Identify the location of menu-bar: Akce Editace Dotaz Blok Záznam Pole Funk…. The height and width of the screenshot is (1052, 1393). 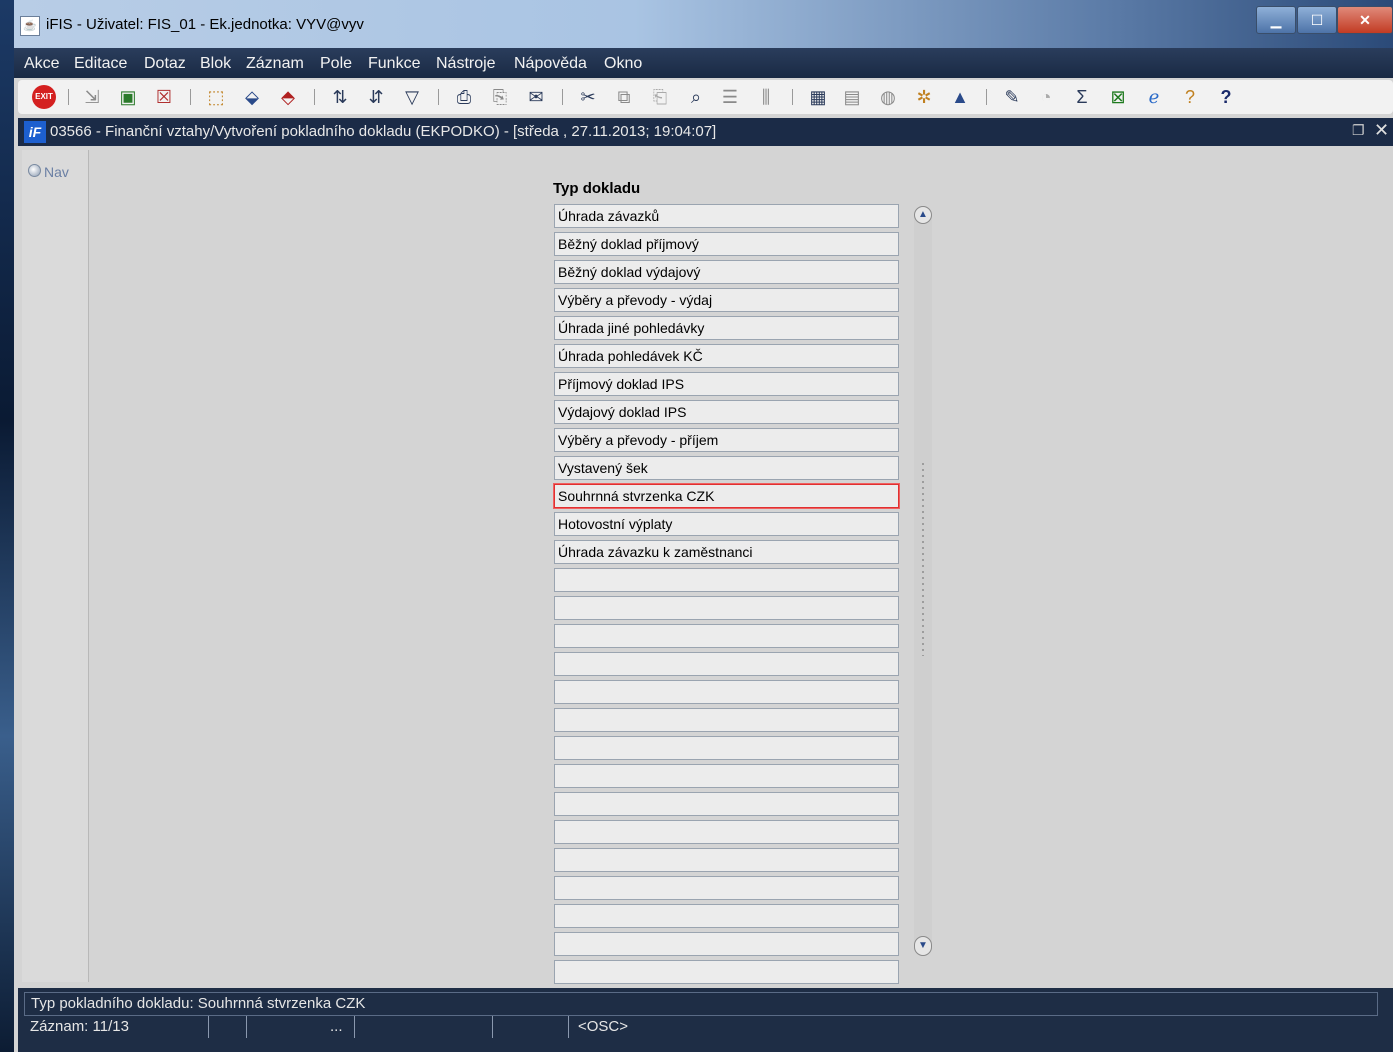
(703, 63).